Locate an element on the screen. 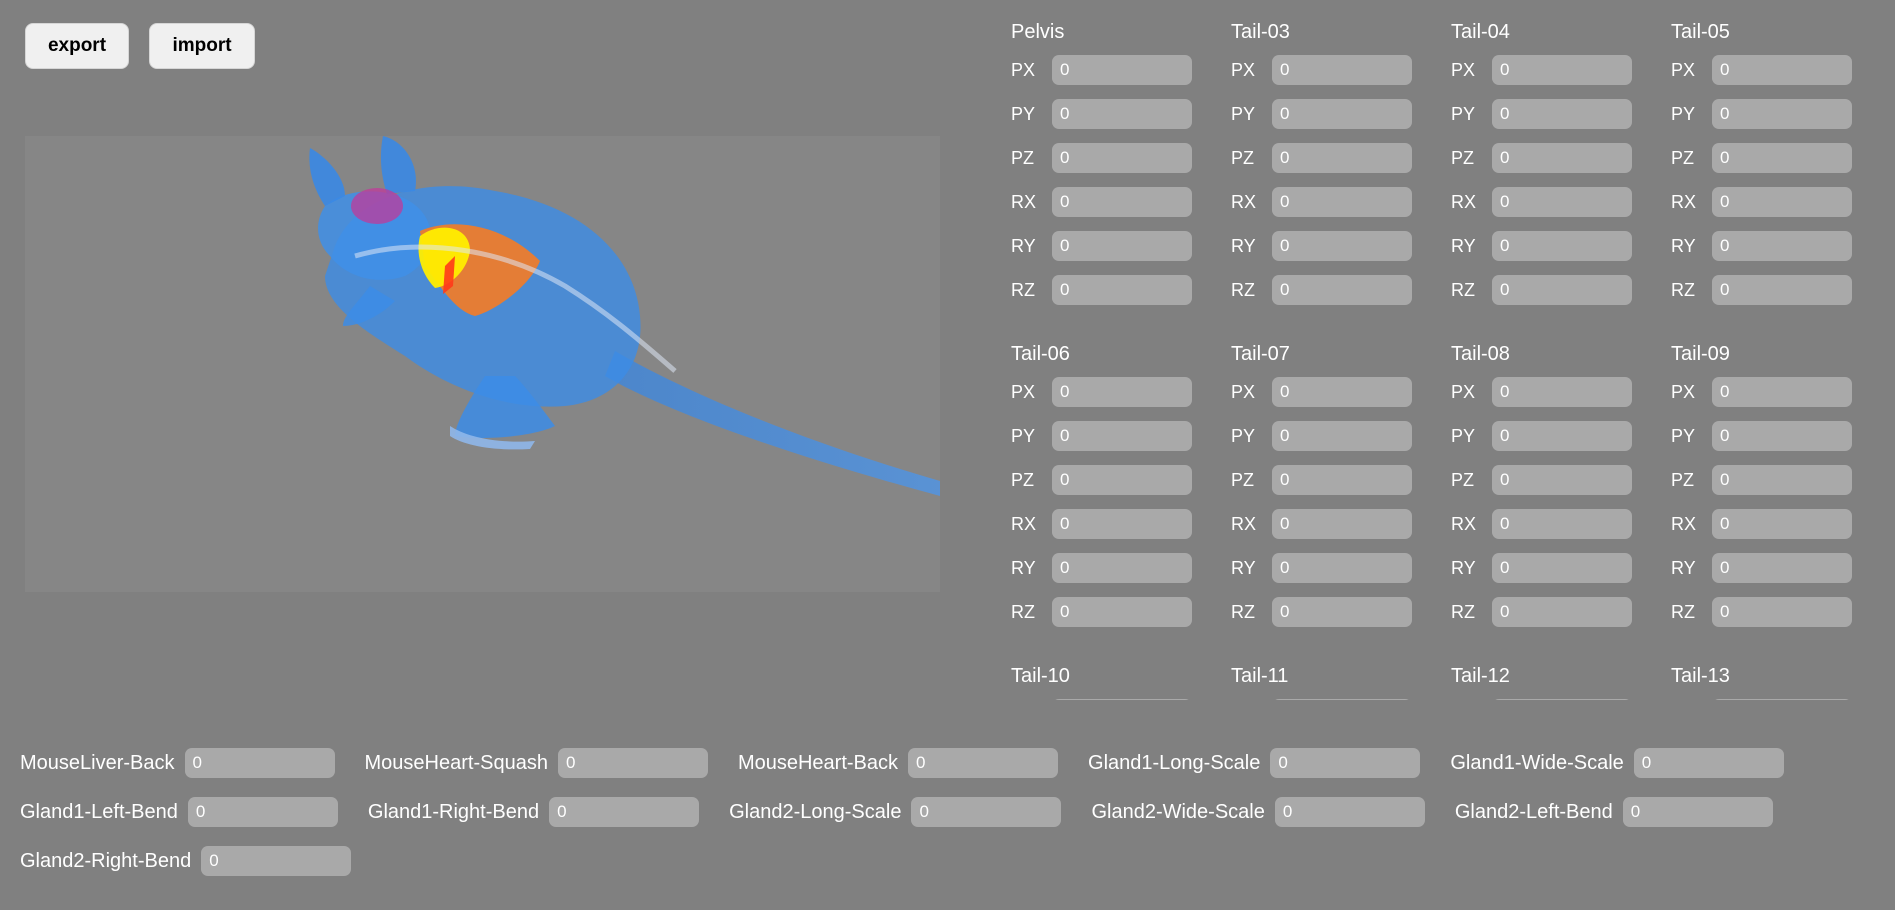  bone-group-pelvis: Pelvis PX PY PZ RX RY RZ is located at coordinates (1121, 163).